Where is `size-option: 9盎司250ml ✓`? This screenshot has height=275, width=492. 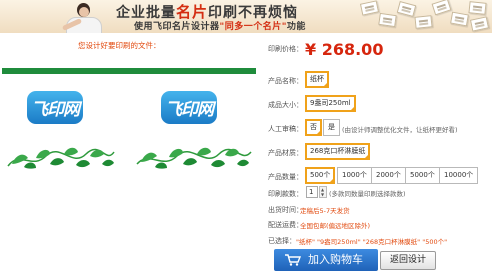
size-option: 9盎司250ml ✓ is located at coordinates (330, 103).